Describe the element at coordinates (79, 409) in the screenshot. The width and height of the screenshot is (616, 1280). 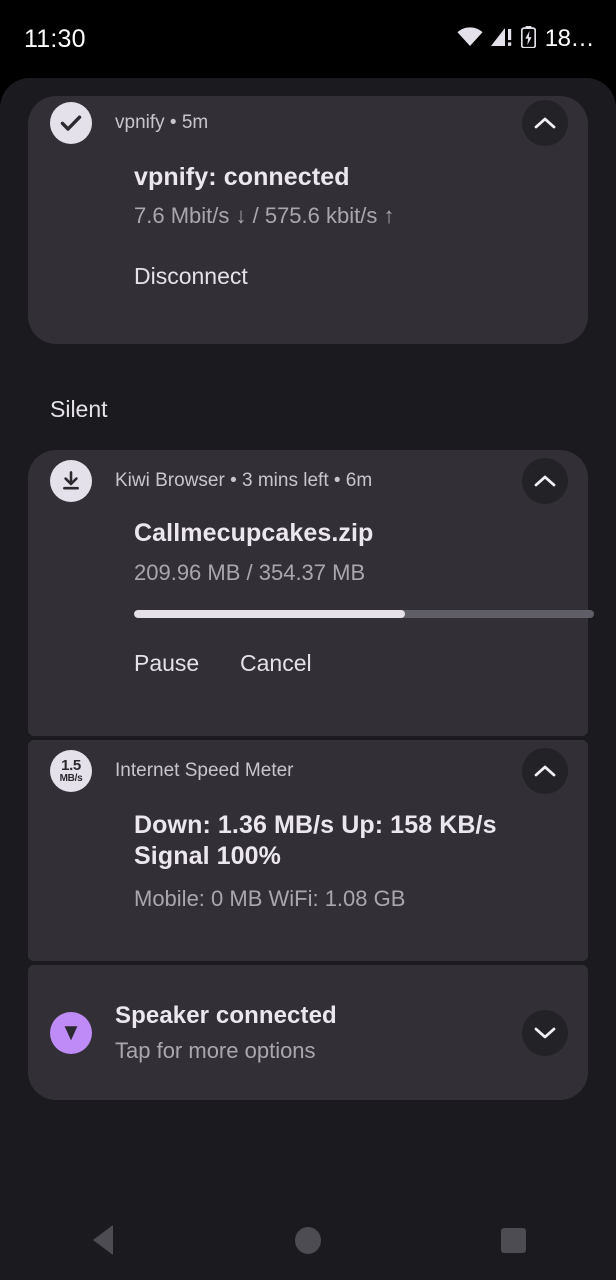
I see `silent-section-header: Silent` at that location.